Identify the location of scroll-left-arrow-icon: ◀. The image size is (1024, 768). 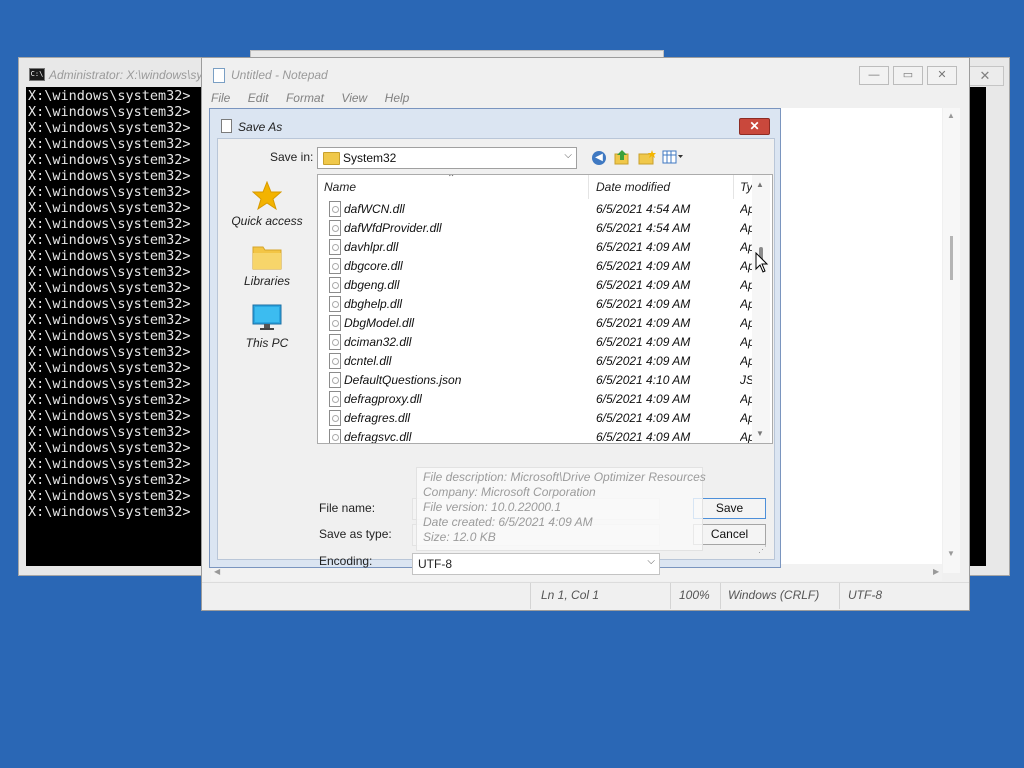
(217, 571).